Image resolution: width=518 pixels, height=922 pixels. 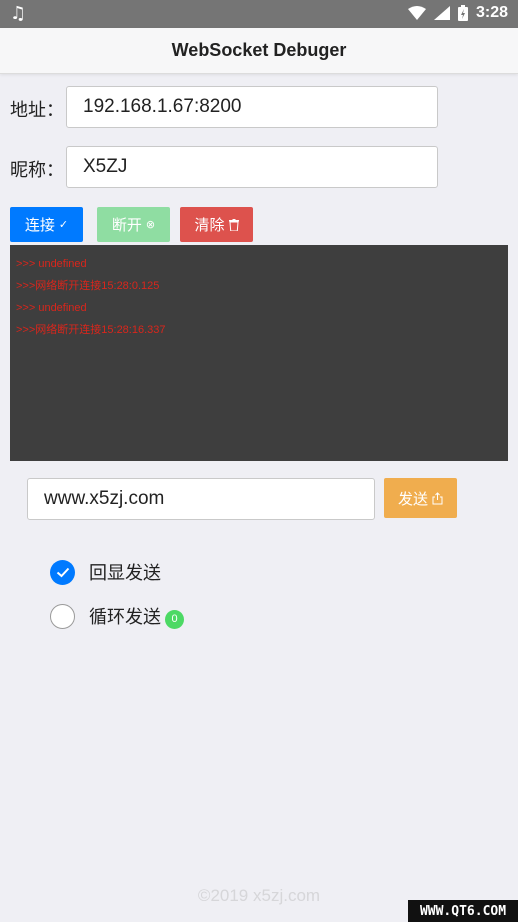 I want to click on close-circle-icon: ⊗, so click(x=150, y=224).